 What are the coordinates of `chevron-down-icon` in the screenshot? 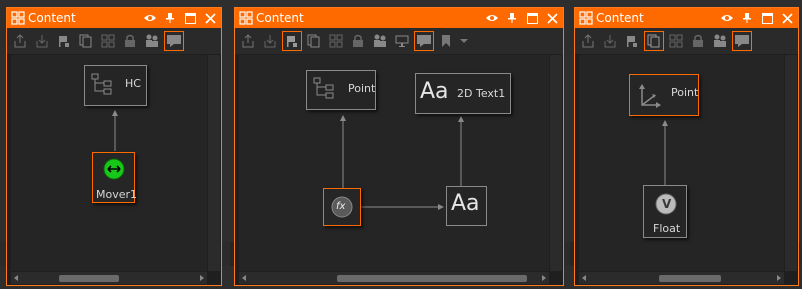 It's located at (464, 41).